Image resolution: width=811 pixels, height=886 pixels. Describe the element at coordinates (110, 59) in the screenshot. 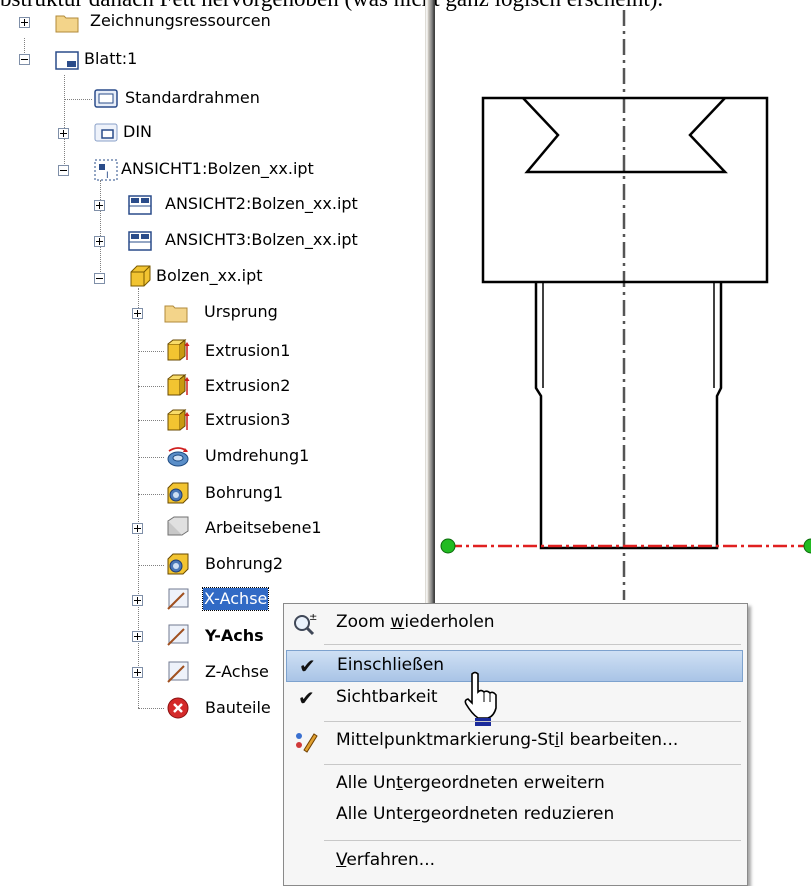

I see `tree-item-label: Blatt:1` at that location.